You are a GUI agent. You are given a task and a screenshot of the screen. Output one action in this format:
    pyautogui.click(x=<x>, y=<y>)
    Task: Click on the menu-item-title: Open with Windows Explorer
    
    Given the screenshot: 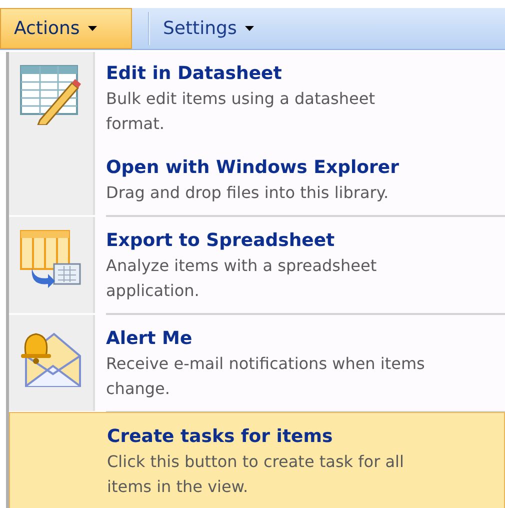 What is the action you would take?
    pyautogui.click(x=253, y=168)
    